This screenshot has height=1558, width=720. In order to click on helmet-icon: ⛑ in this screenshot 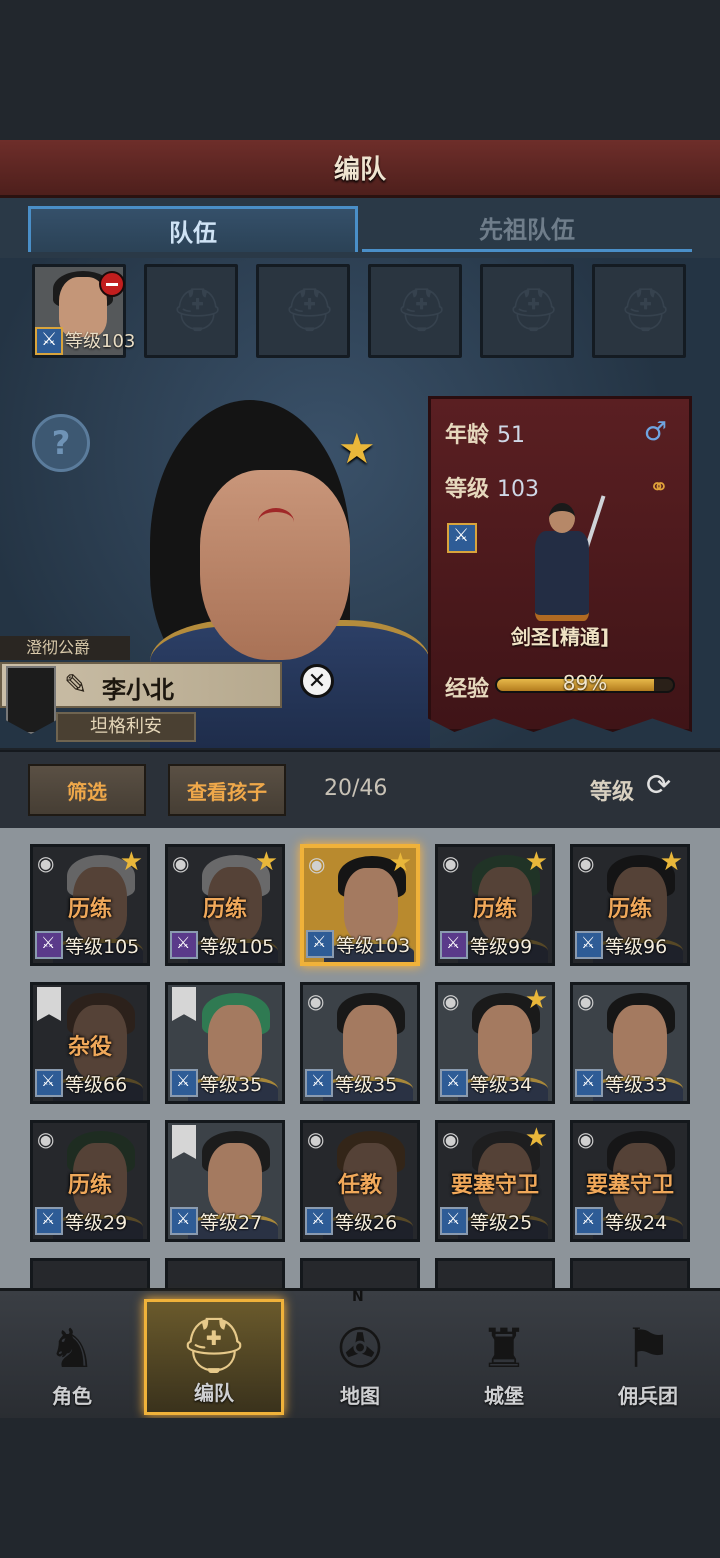, I will do `click(214, 1345)`.